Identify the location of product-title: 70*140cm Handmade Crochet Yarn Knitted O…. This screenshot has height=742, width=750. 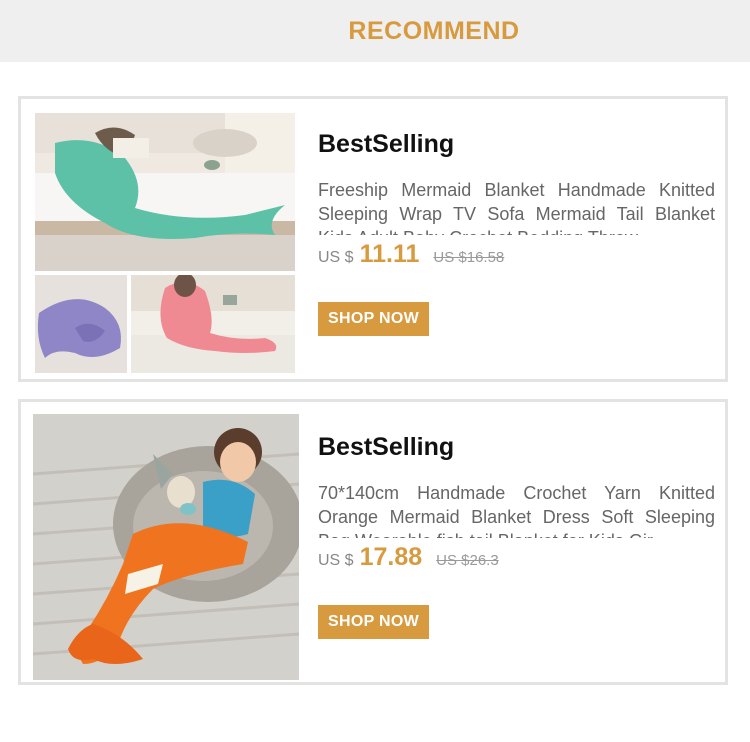
(516, 509).